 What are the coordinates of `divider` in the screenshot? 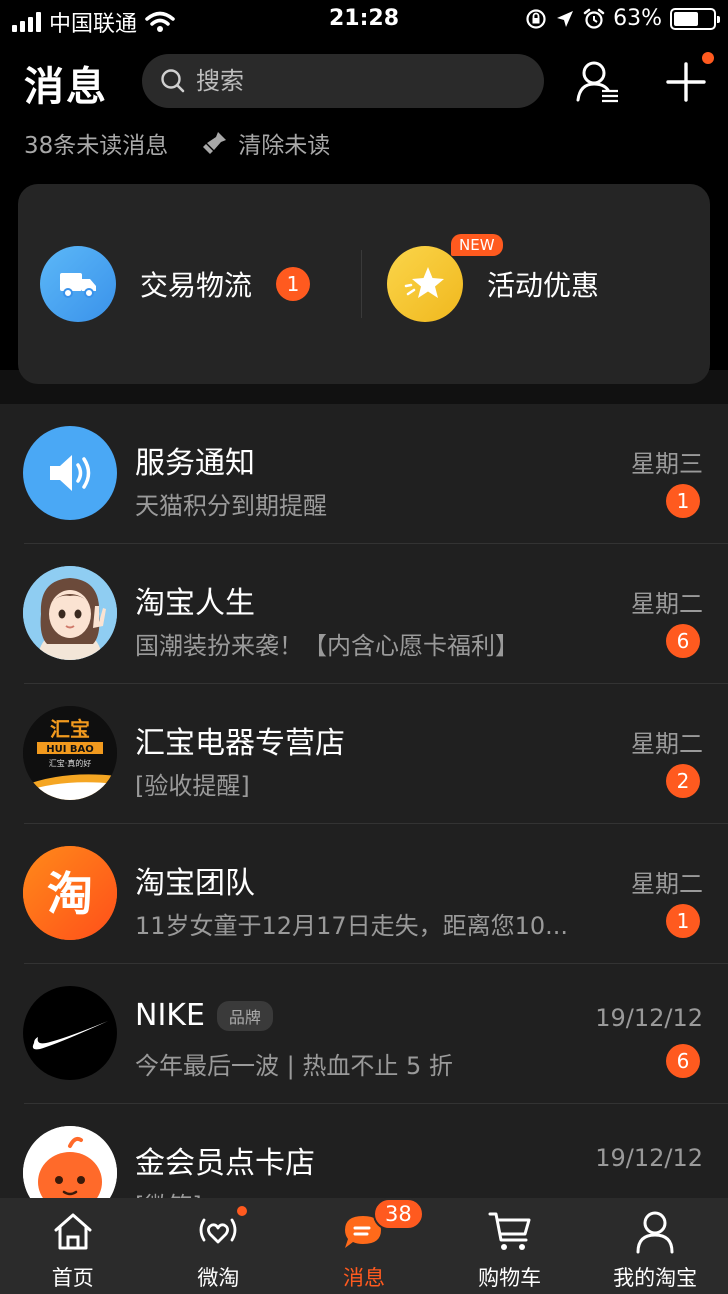 It's located at (361, 284).